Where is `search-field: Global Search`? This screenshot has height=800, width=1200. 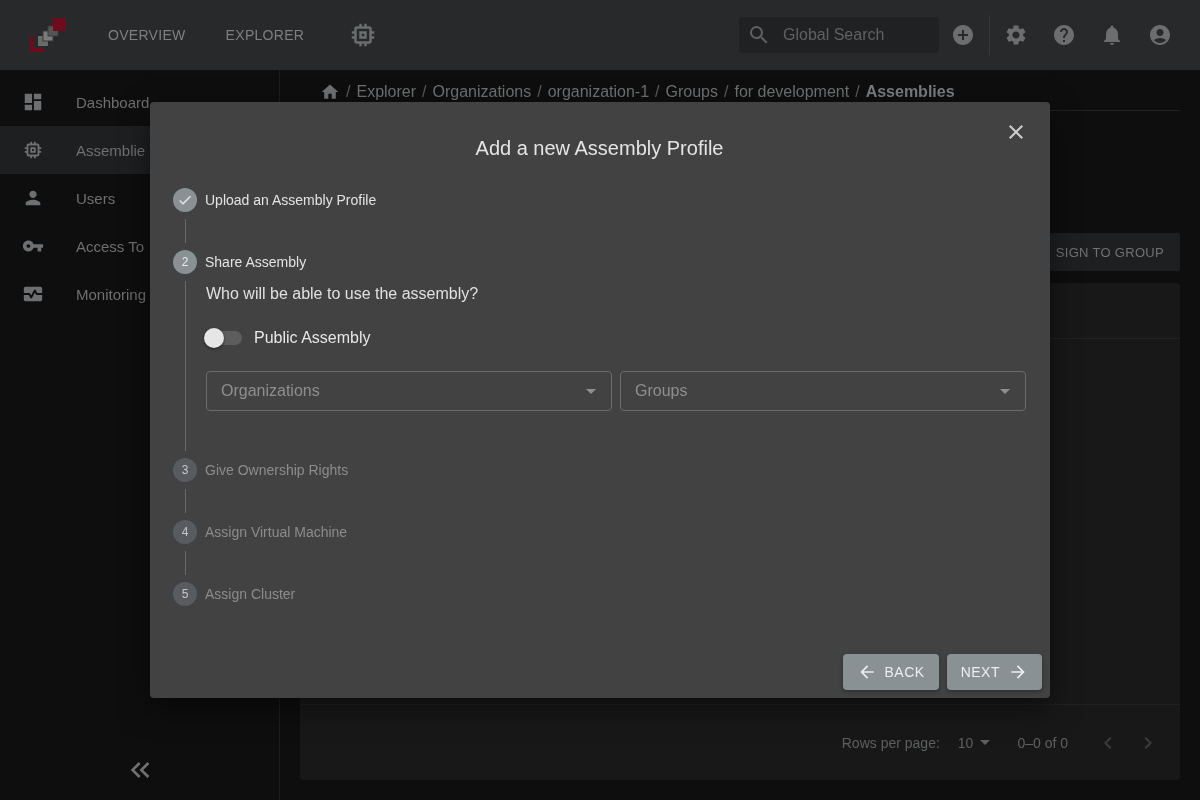
search-field: Global Search is located at coordinates (839, 35).